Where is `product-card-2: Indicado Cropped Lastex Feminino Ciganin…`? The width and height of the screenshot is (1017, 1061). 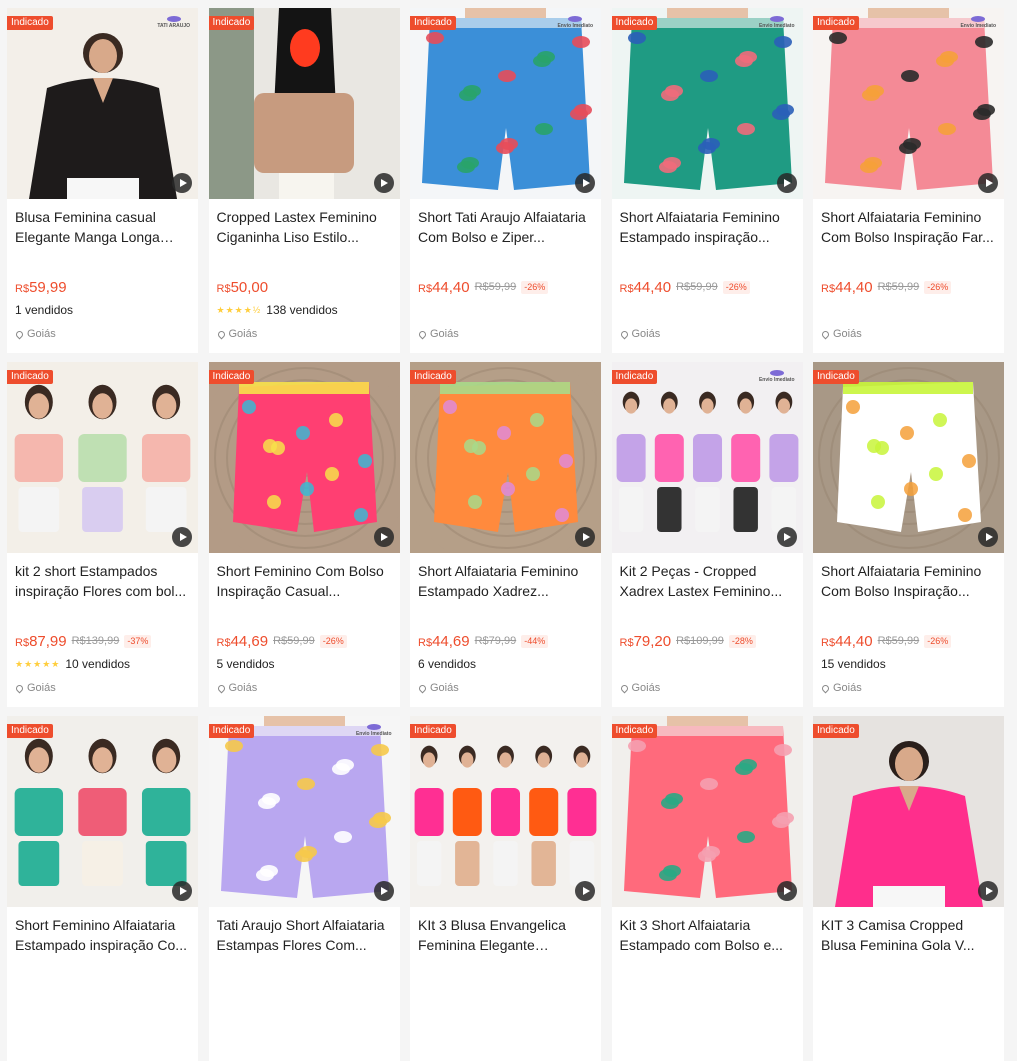 product-card-2: Indicado Cropped Lastex Feminino Ciganin… is located at coordinates (304, 180).